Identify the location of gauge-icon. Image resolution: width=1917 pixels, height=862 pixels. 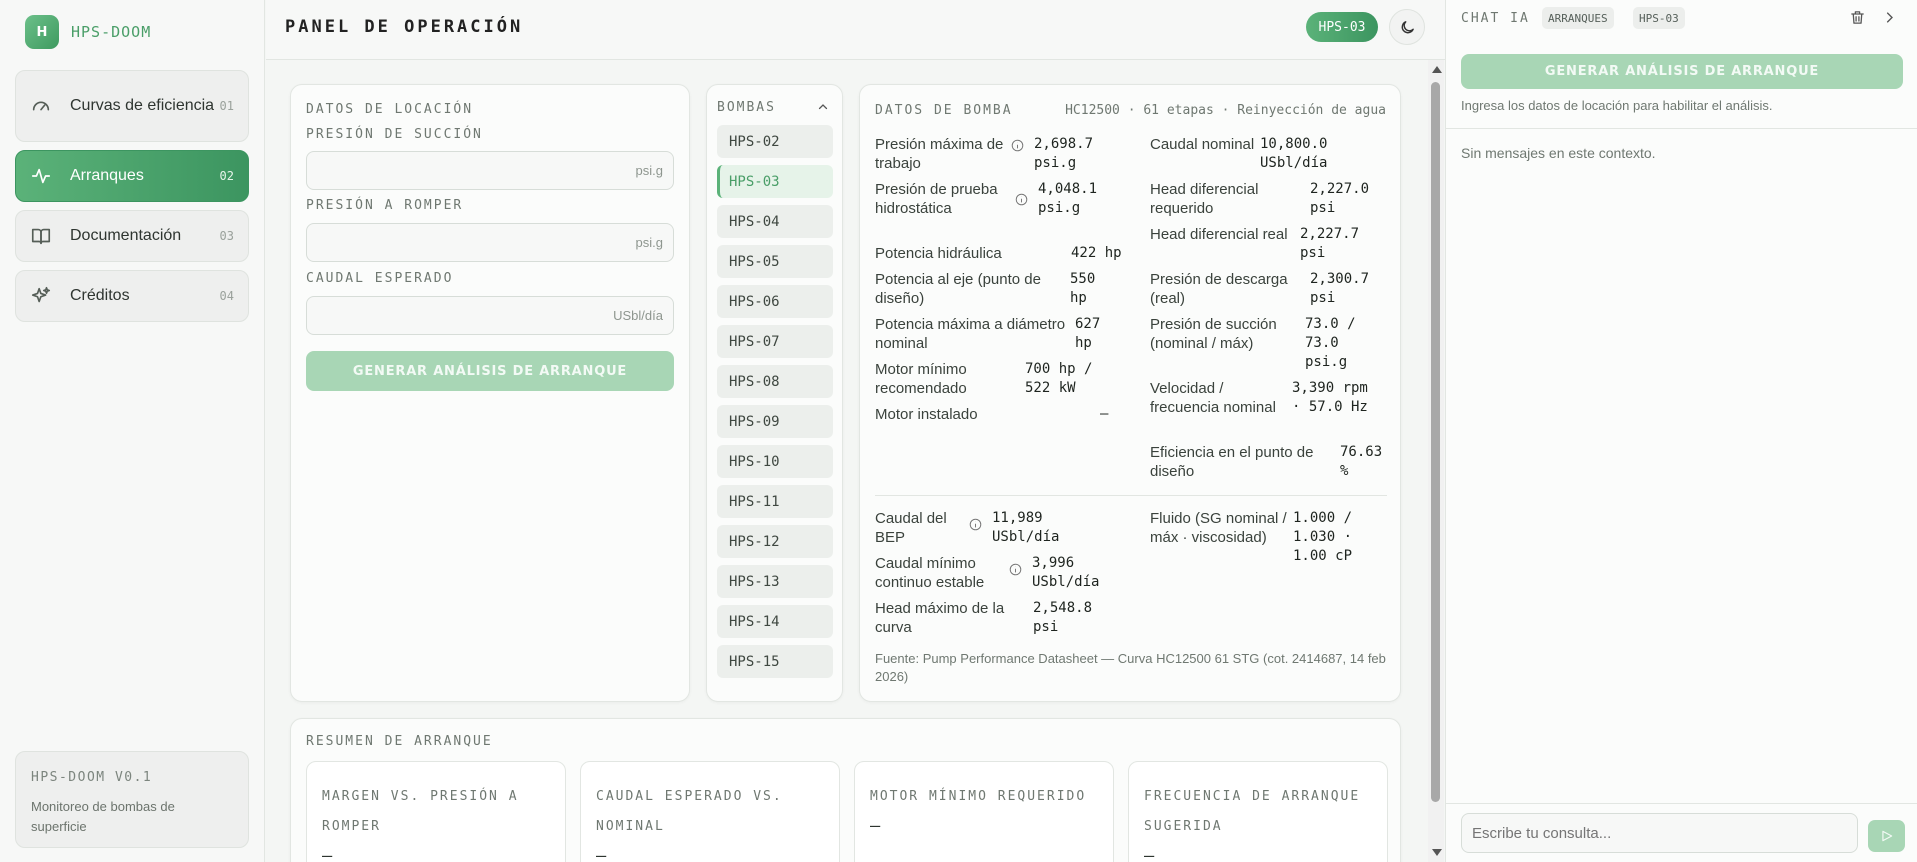
(41, 106).